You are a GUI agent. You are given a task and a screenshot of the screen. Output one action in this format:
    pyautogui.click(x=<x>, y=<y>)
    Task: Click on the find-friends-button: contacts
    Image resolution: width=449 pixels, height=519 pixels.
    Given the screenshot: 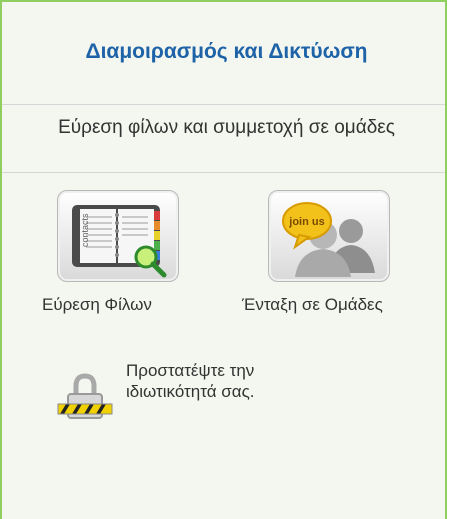 What is the action you would take?
    pyautogui.click(x=118, y=236)
    